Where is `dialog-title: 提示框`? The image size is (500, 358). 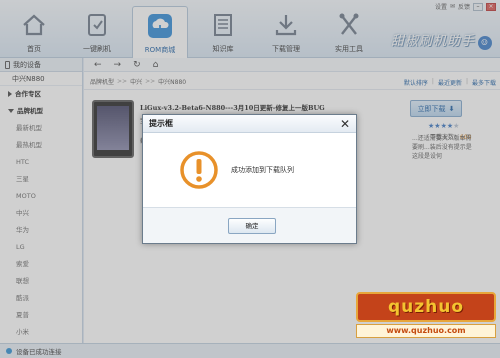
dialog-title: 提示框 is located at coordinates (249, 124).